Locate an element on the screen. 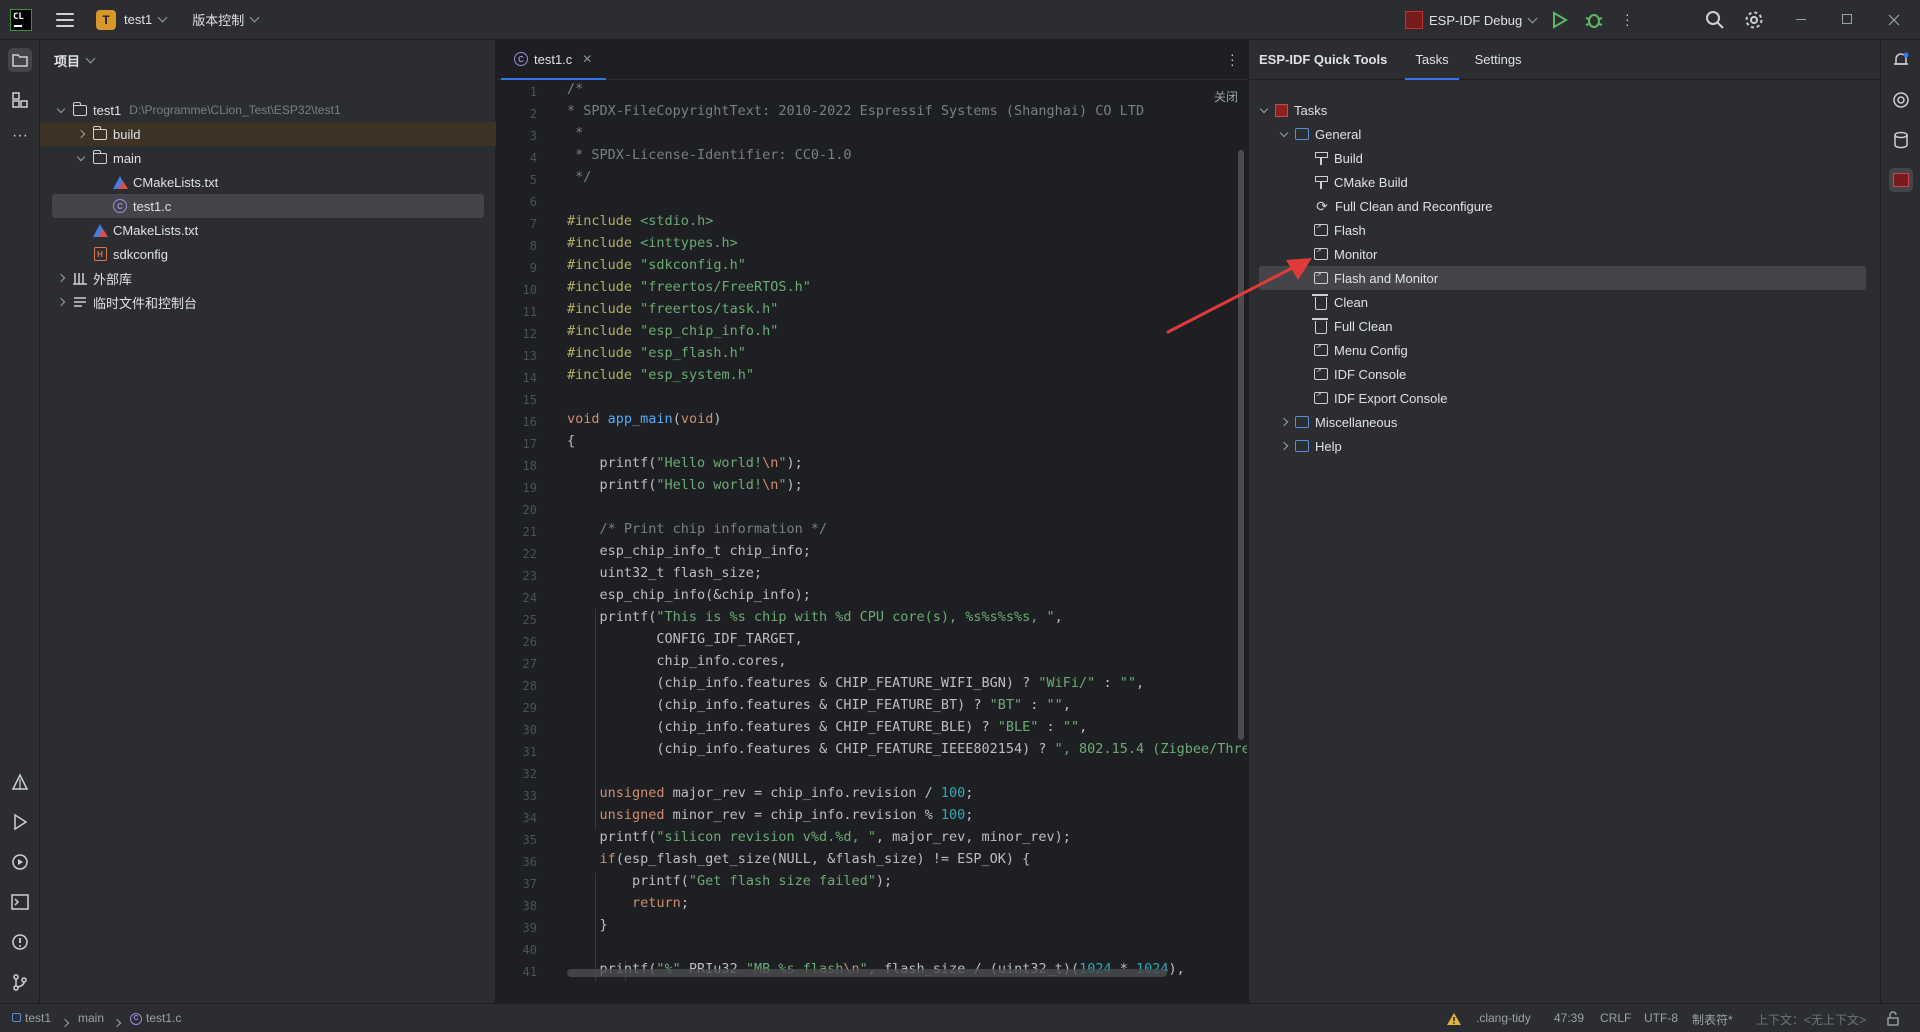 Image resolution: width=1920 pixels, height=1032 pixels. linter-status: .clang-tidy is located at coordinates (1503, 1018).